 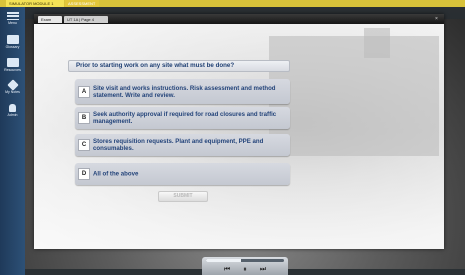 What do you see at coordinates (84, 174) in the screenshot?
I see `option-letter: D` at bounding box center [84, 174].